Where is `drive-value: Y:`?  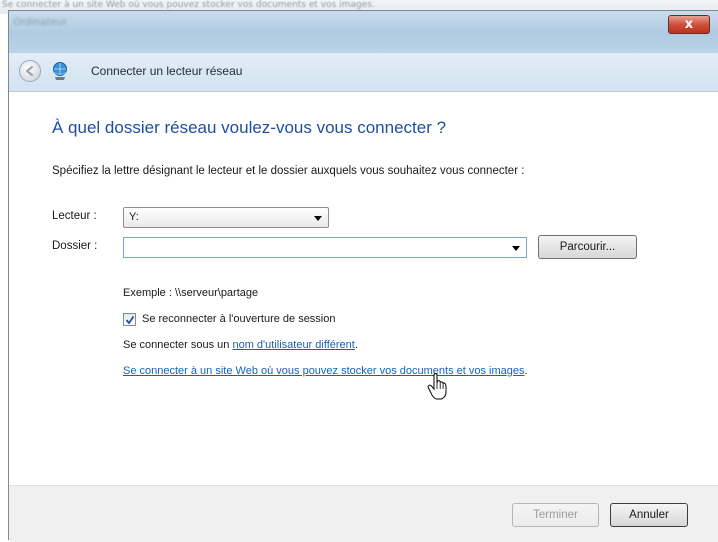
drive-value: Y: is located at coordinates (134, 217).